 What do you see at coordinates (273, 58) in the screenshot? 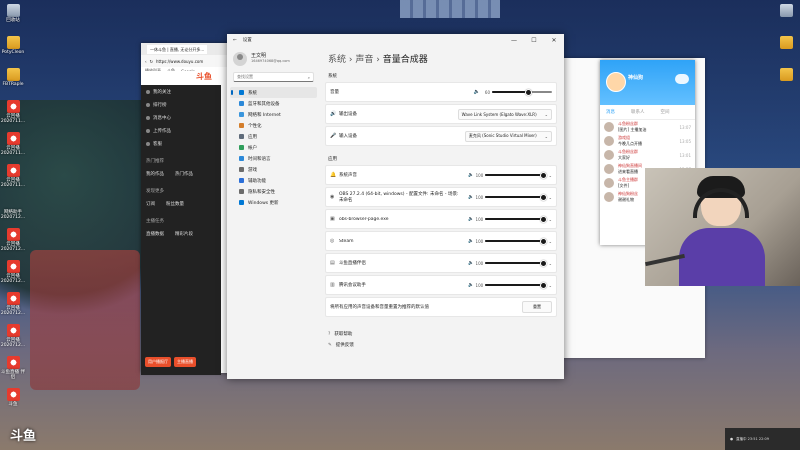
I see `user-profile: 王文明 1646974068@qq.com` at bounding box center [273, 58].